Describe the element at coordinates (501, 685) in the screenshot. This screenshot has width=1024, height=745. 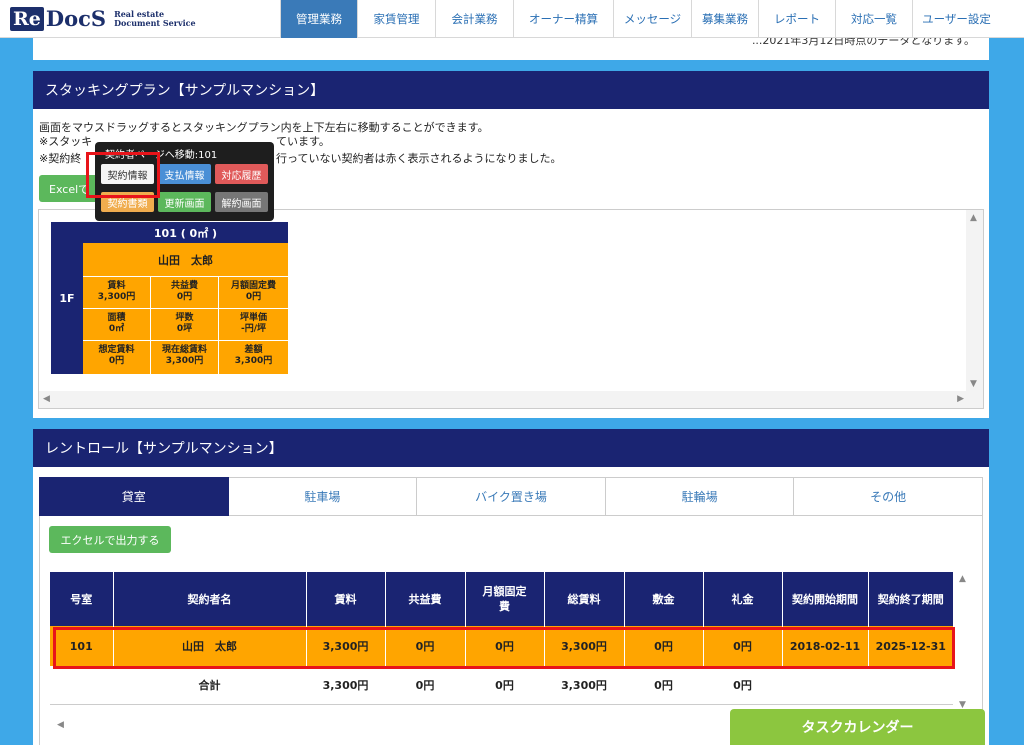
I see `table-total-row: 合計 3,300円 0円 0円 3,300円 0円 0円` at that location.